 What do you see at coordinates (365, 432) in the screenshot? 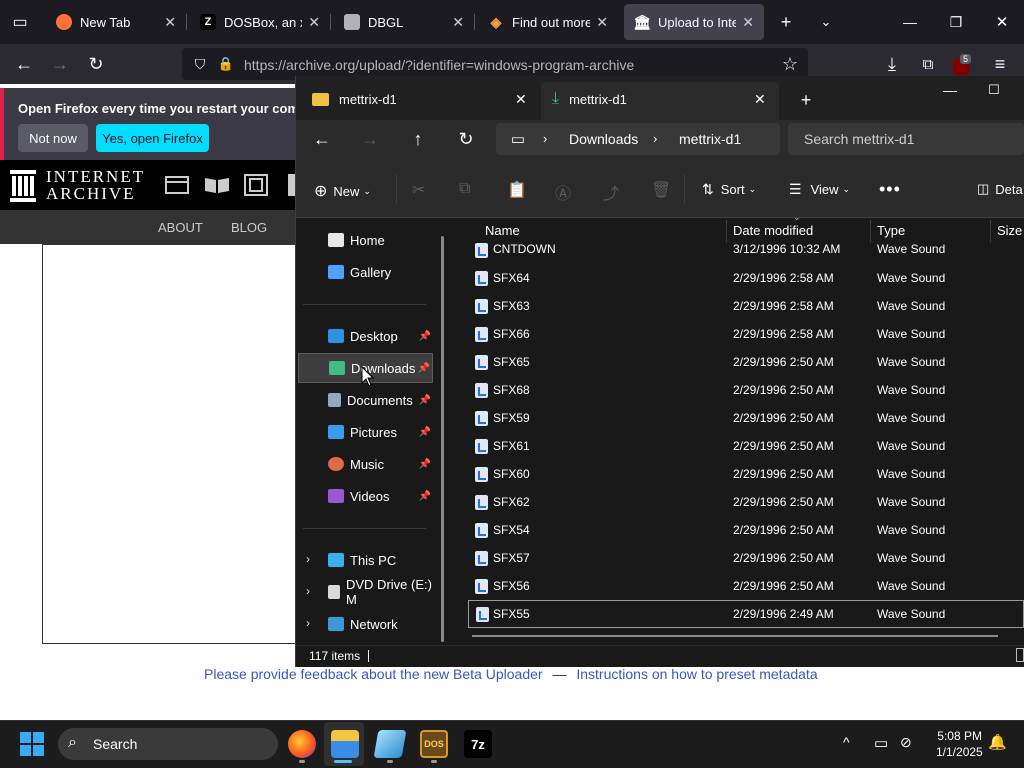
I see `nav-pictures: Pictures 📌` at bounding box center [365, 432].